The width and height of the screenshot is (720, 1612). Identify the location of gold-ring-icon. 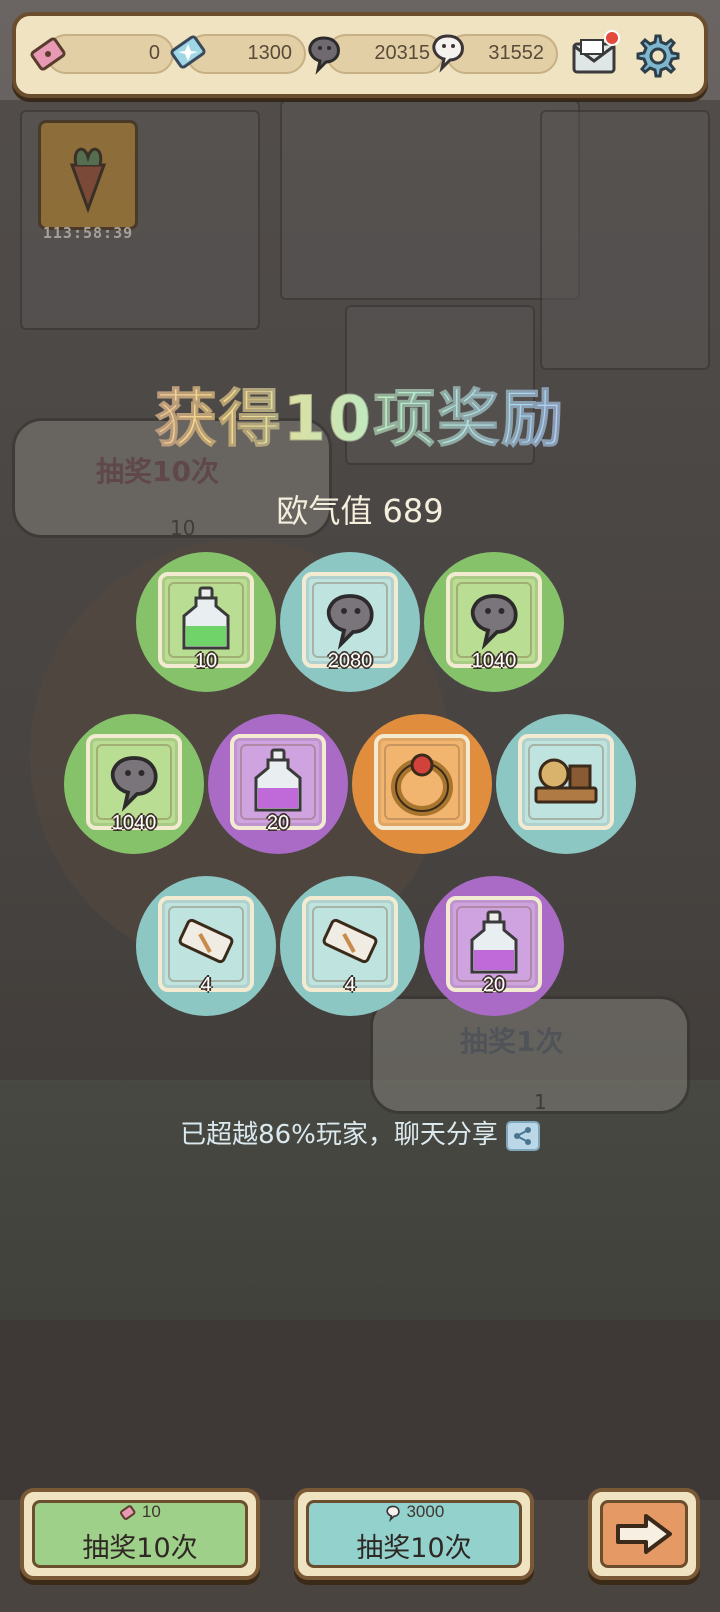
(422, 782).